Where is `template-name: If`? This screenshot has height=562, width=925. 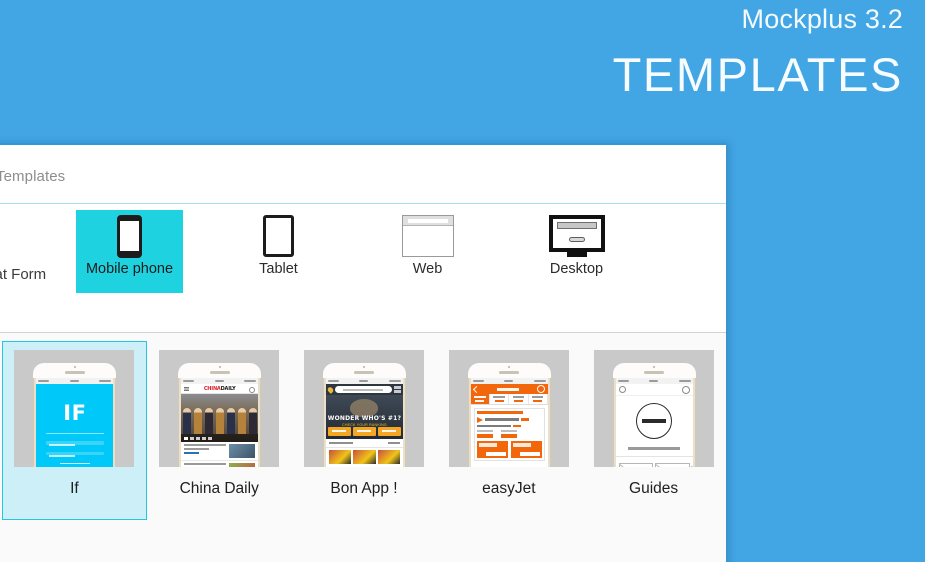
template-name: If is located at coordinates (74, 488).